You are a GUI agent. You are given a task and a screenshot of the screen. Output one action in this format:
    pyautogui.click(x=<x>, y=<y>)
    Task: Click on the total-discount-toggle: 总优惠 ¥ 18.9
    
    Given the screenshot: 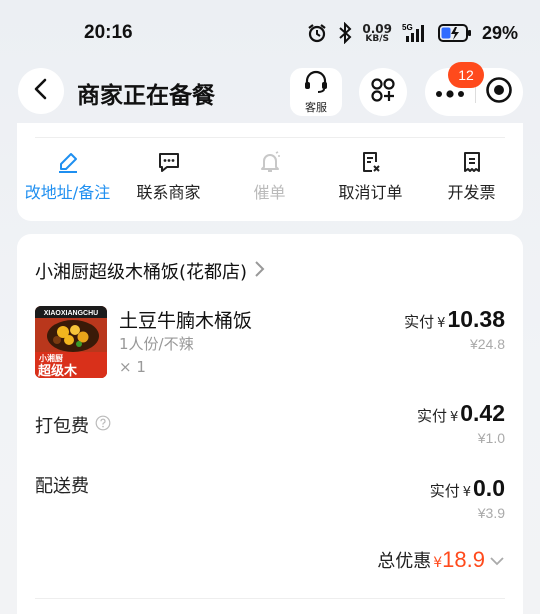 What is the action you would take?
    pyautogui.click(x=441, y=560)
    